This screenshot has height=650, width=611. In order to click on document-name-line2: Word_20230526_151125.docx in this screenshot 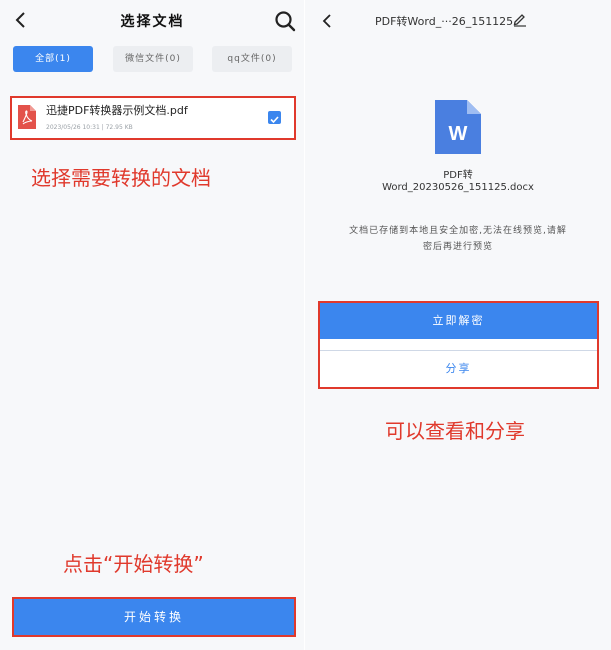, I will do `click(458, 187)`.